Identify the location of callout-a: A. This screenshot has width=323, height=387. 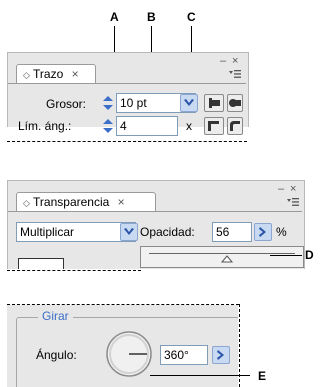
(114, 17).